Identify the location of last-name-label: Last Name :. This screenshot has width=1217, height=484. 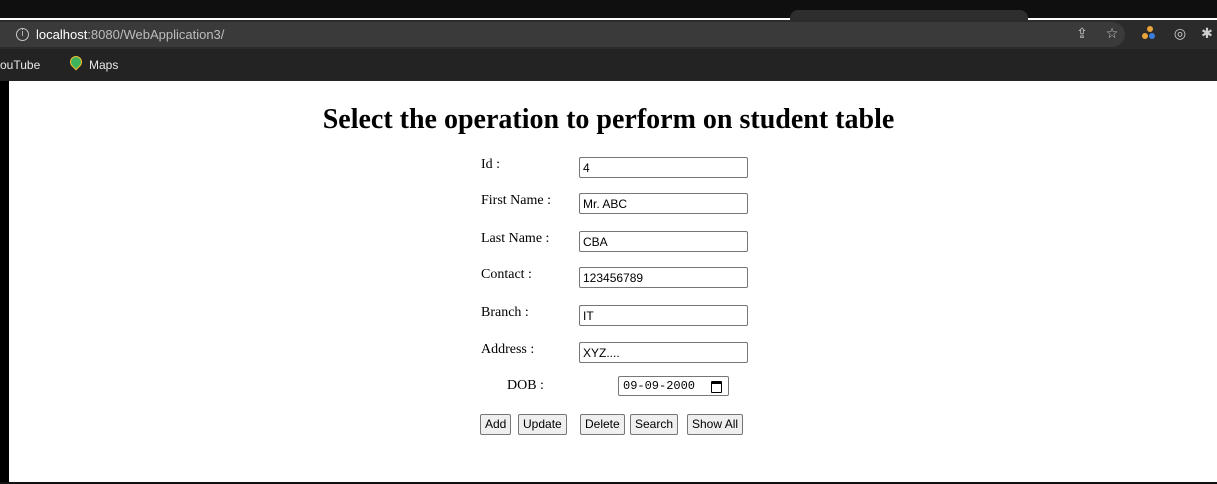
(515, 238).